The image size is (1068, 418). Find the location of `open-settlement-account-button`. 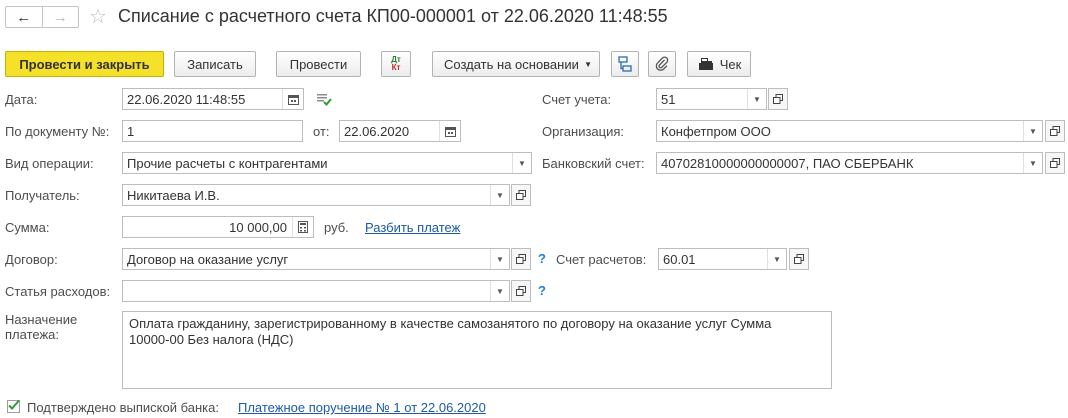

open-settlement-account-button is located at coordinates (799, 259).